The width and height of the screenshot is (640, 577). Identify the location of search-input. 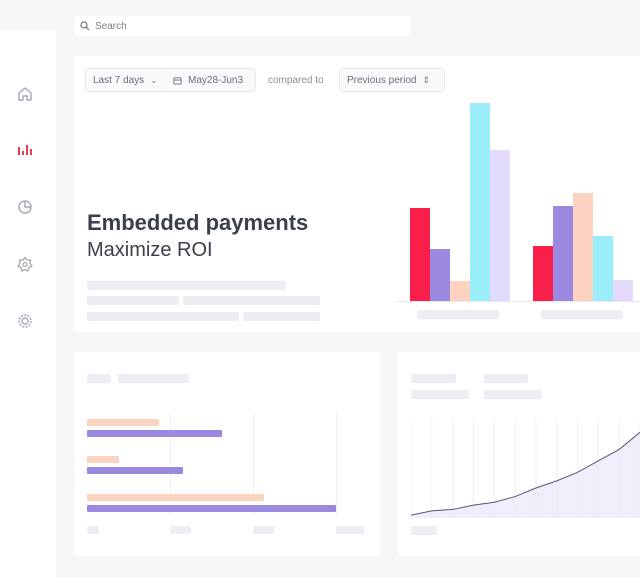
(245, 26).